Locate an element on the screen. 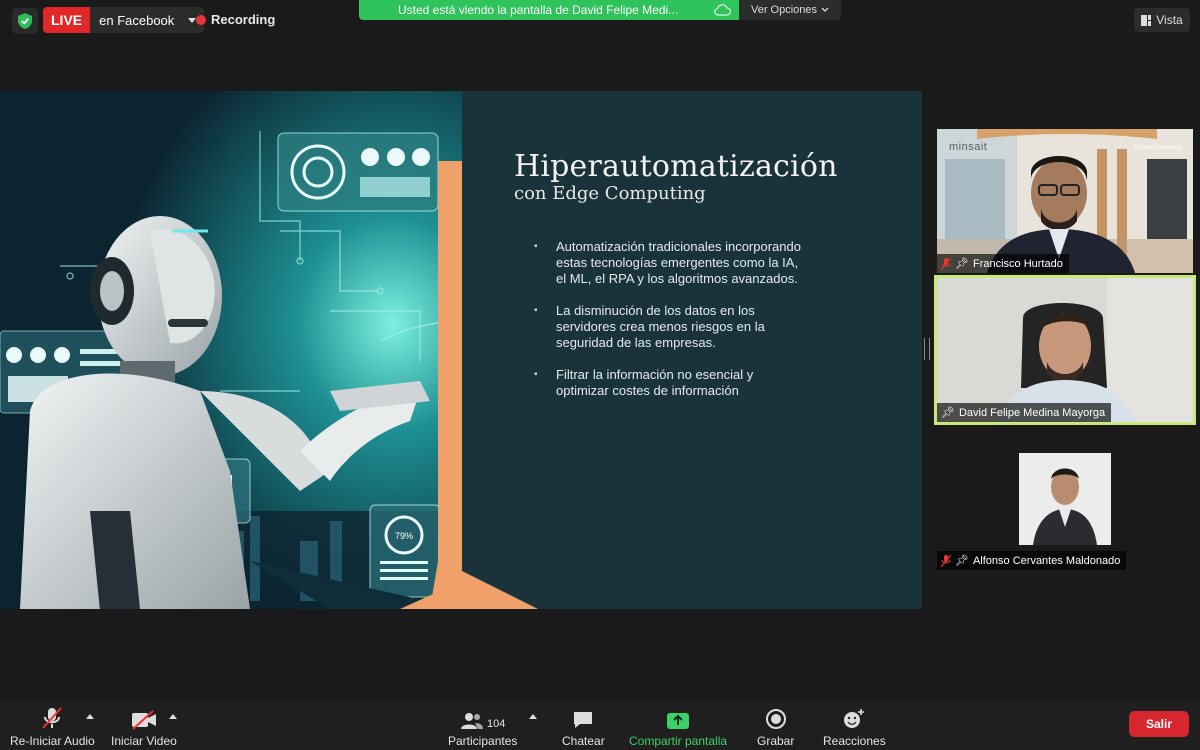 The height and width of the screenshot is (750, 1200). video-button: Iniciar Video is located at coordinates (144, 726).